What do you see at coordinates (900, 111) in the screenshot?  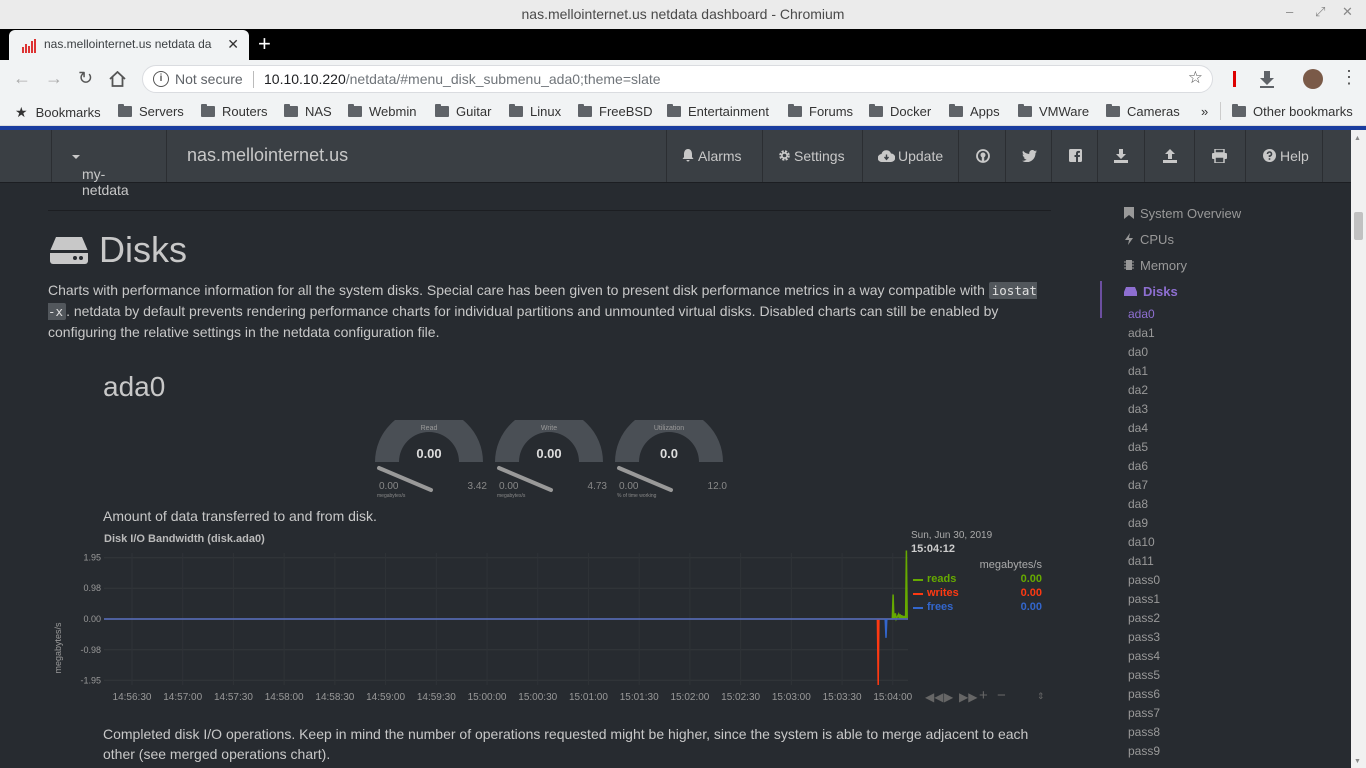 I see `bookmark-folder-docker: Docker` at bounding box center [900, 111].